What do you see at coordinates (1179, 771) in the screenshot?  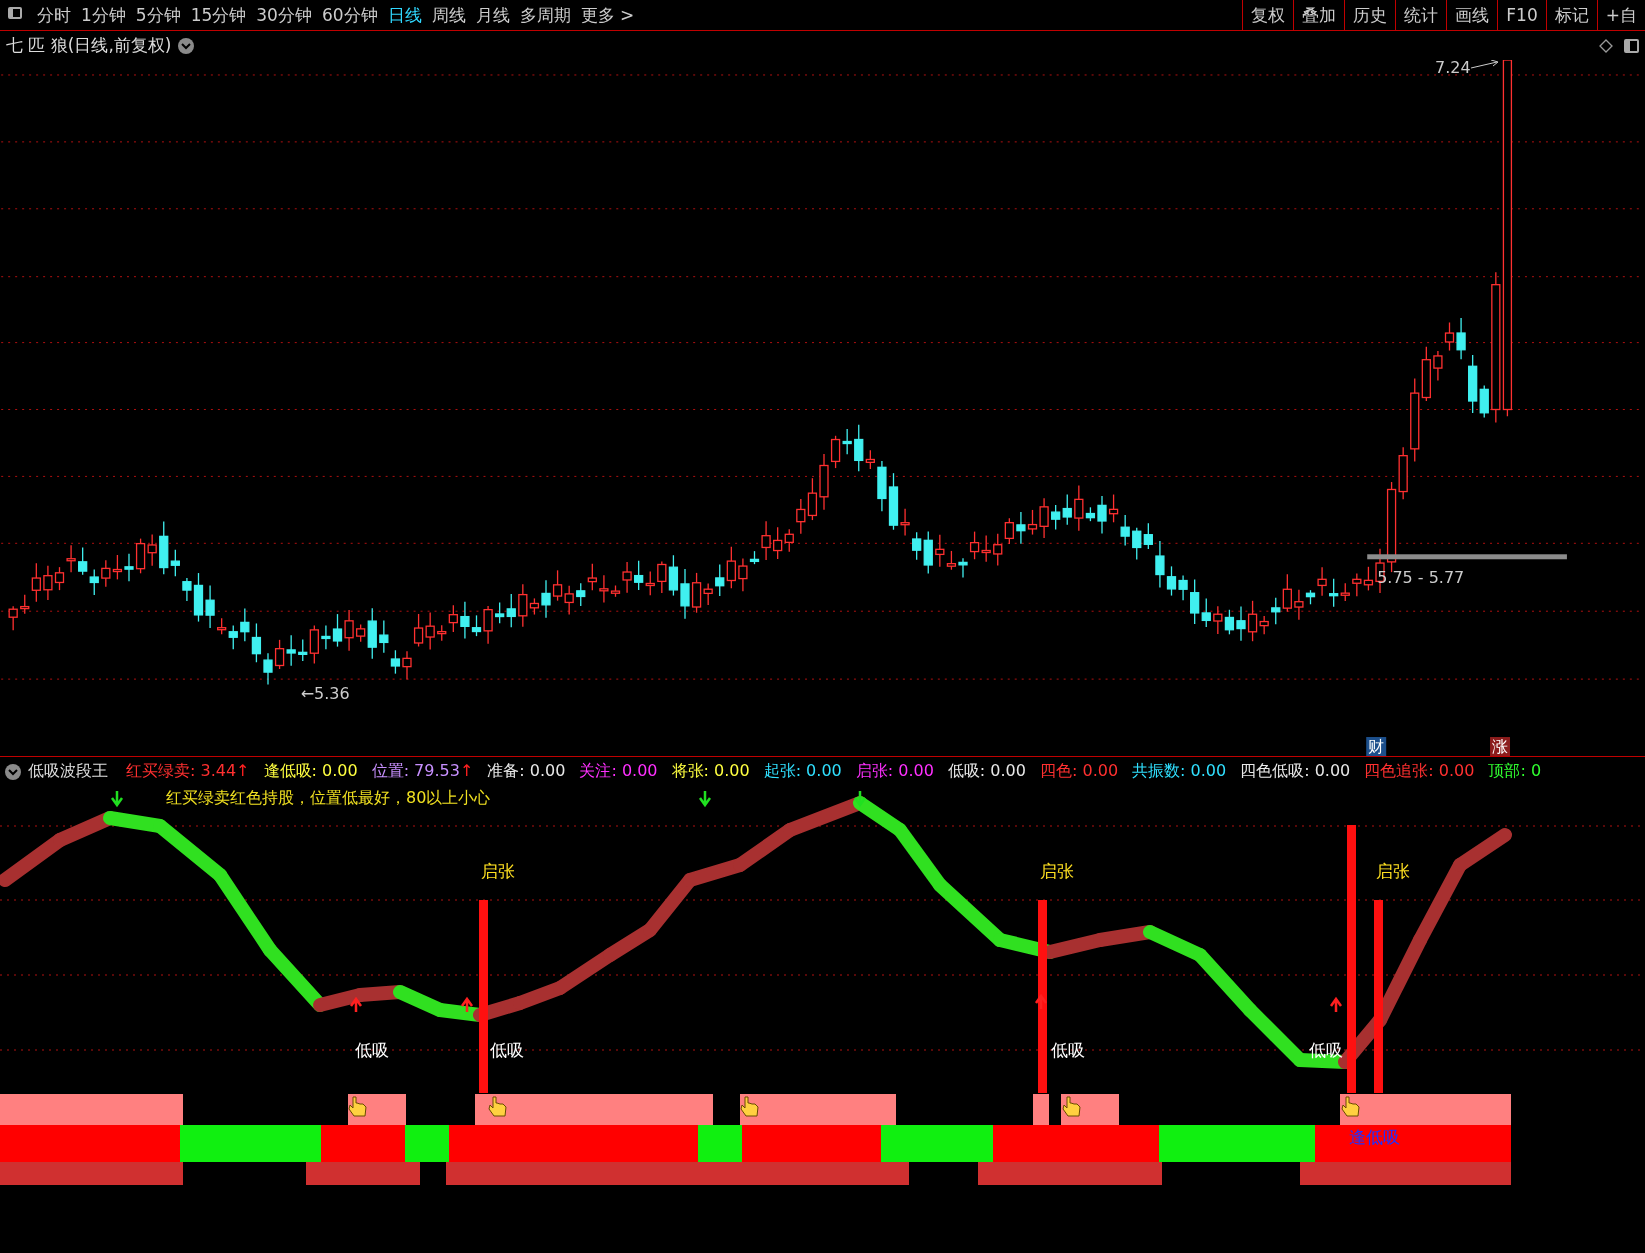 I see `indicator-value: 共振数: 0.00` at bounding box center [1179, 771].